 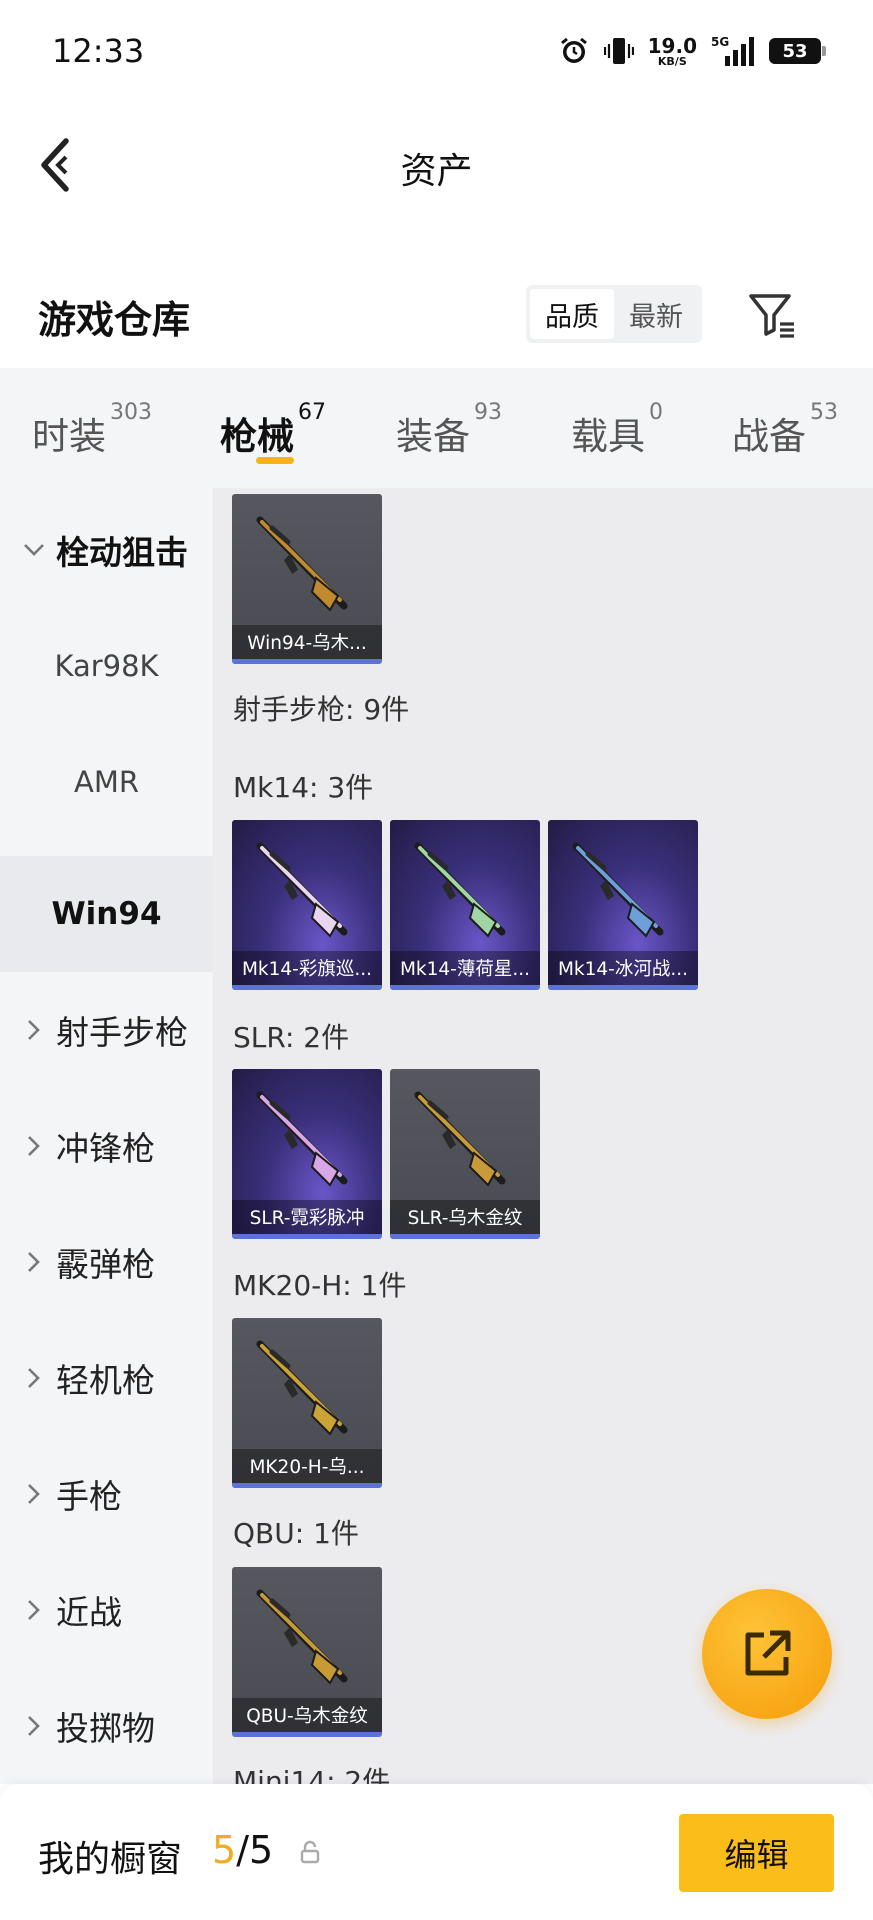 I want to click on item-card: QBU-乌木金纹, so click(x=307, y=1652).